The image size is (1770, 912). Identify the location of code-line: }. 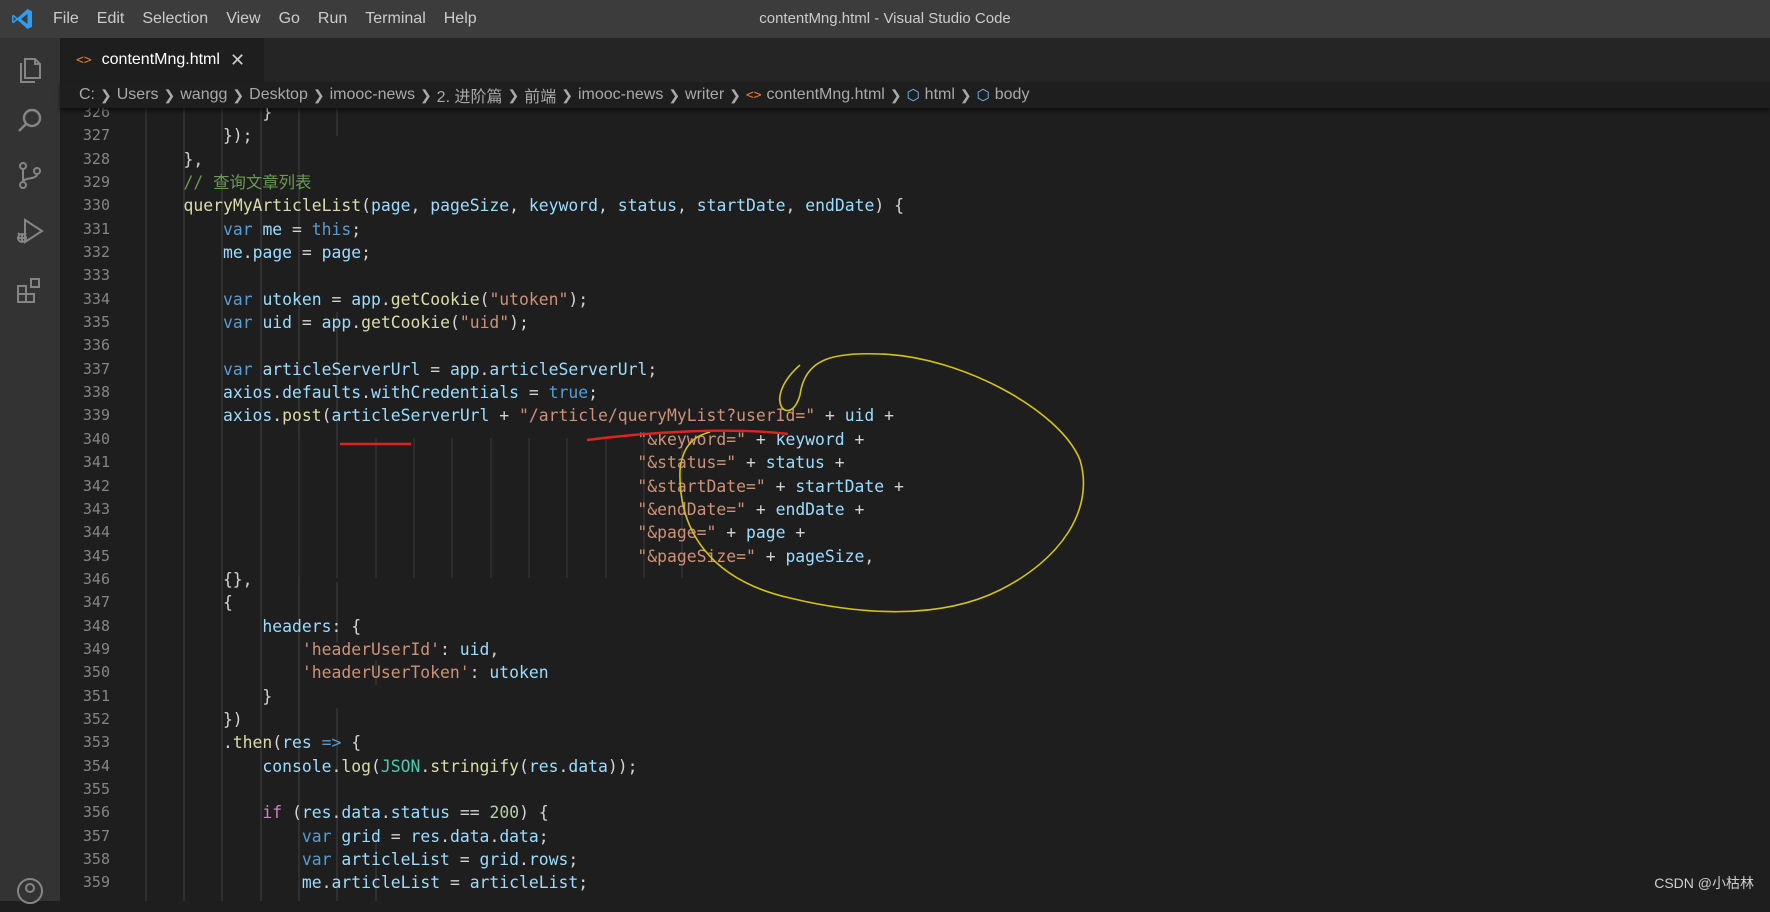
(208, 115).